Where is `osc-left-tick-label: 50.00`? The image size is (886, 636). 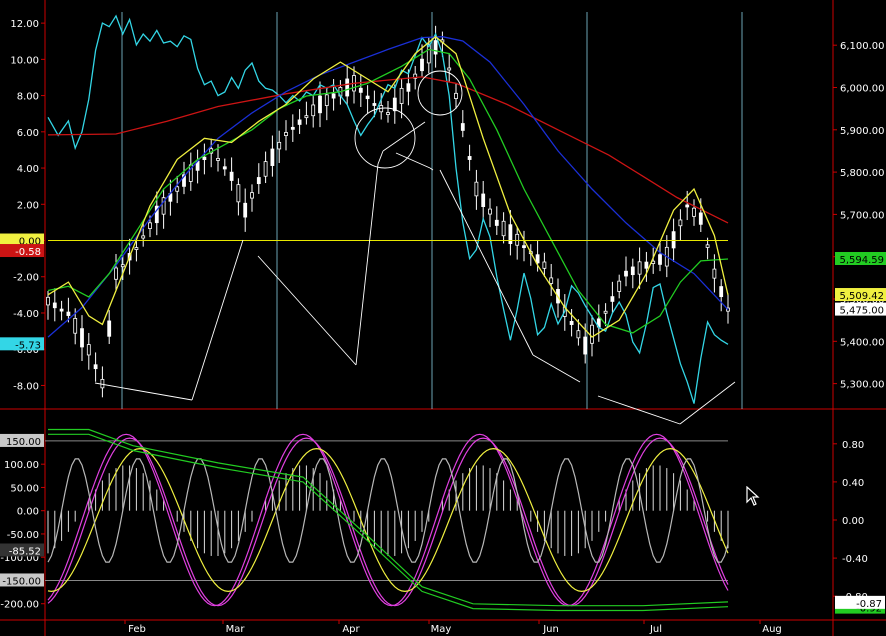 osc-left-tick-label: 50.00 is located at coordinates (24, 488).